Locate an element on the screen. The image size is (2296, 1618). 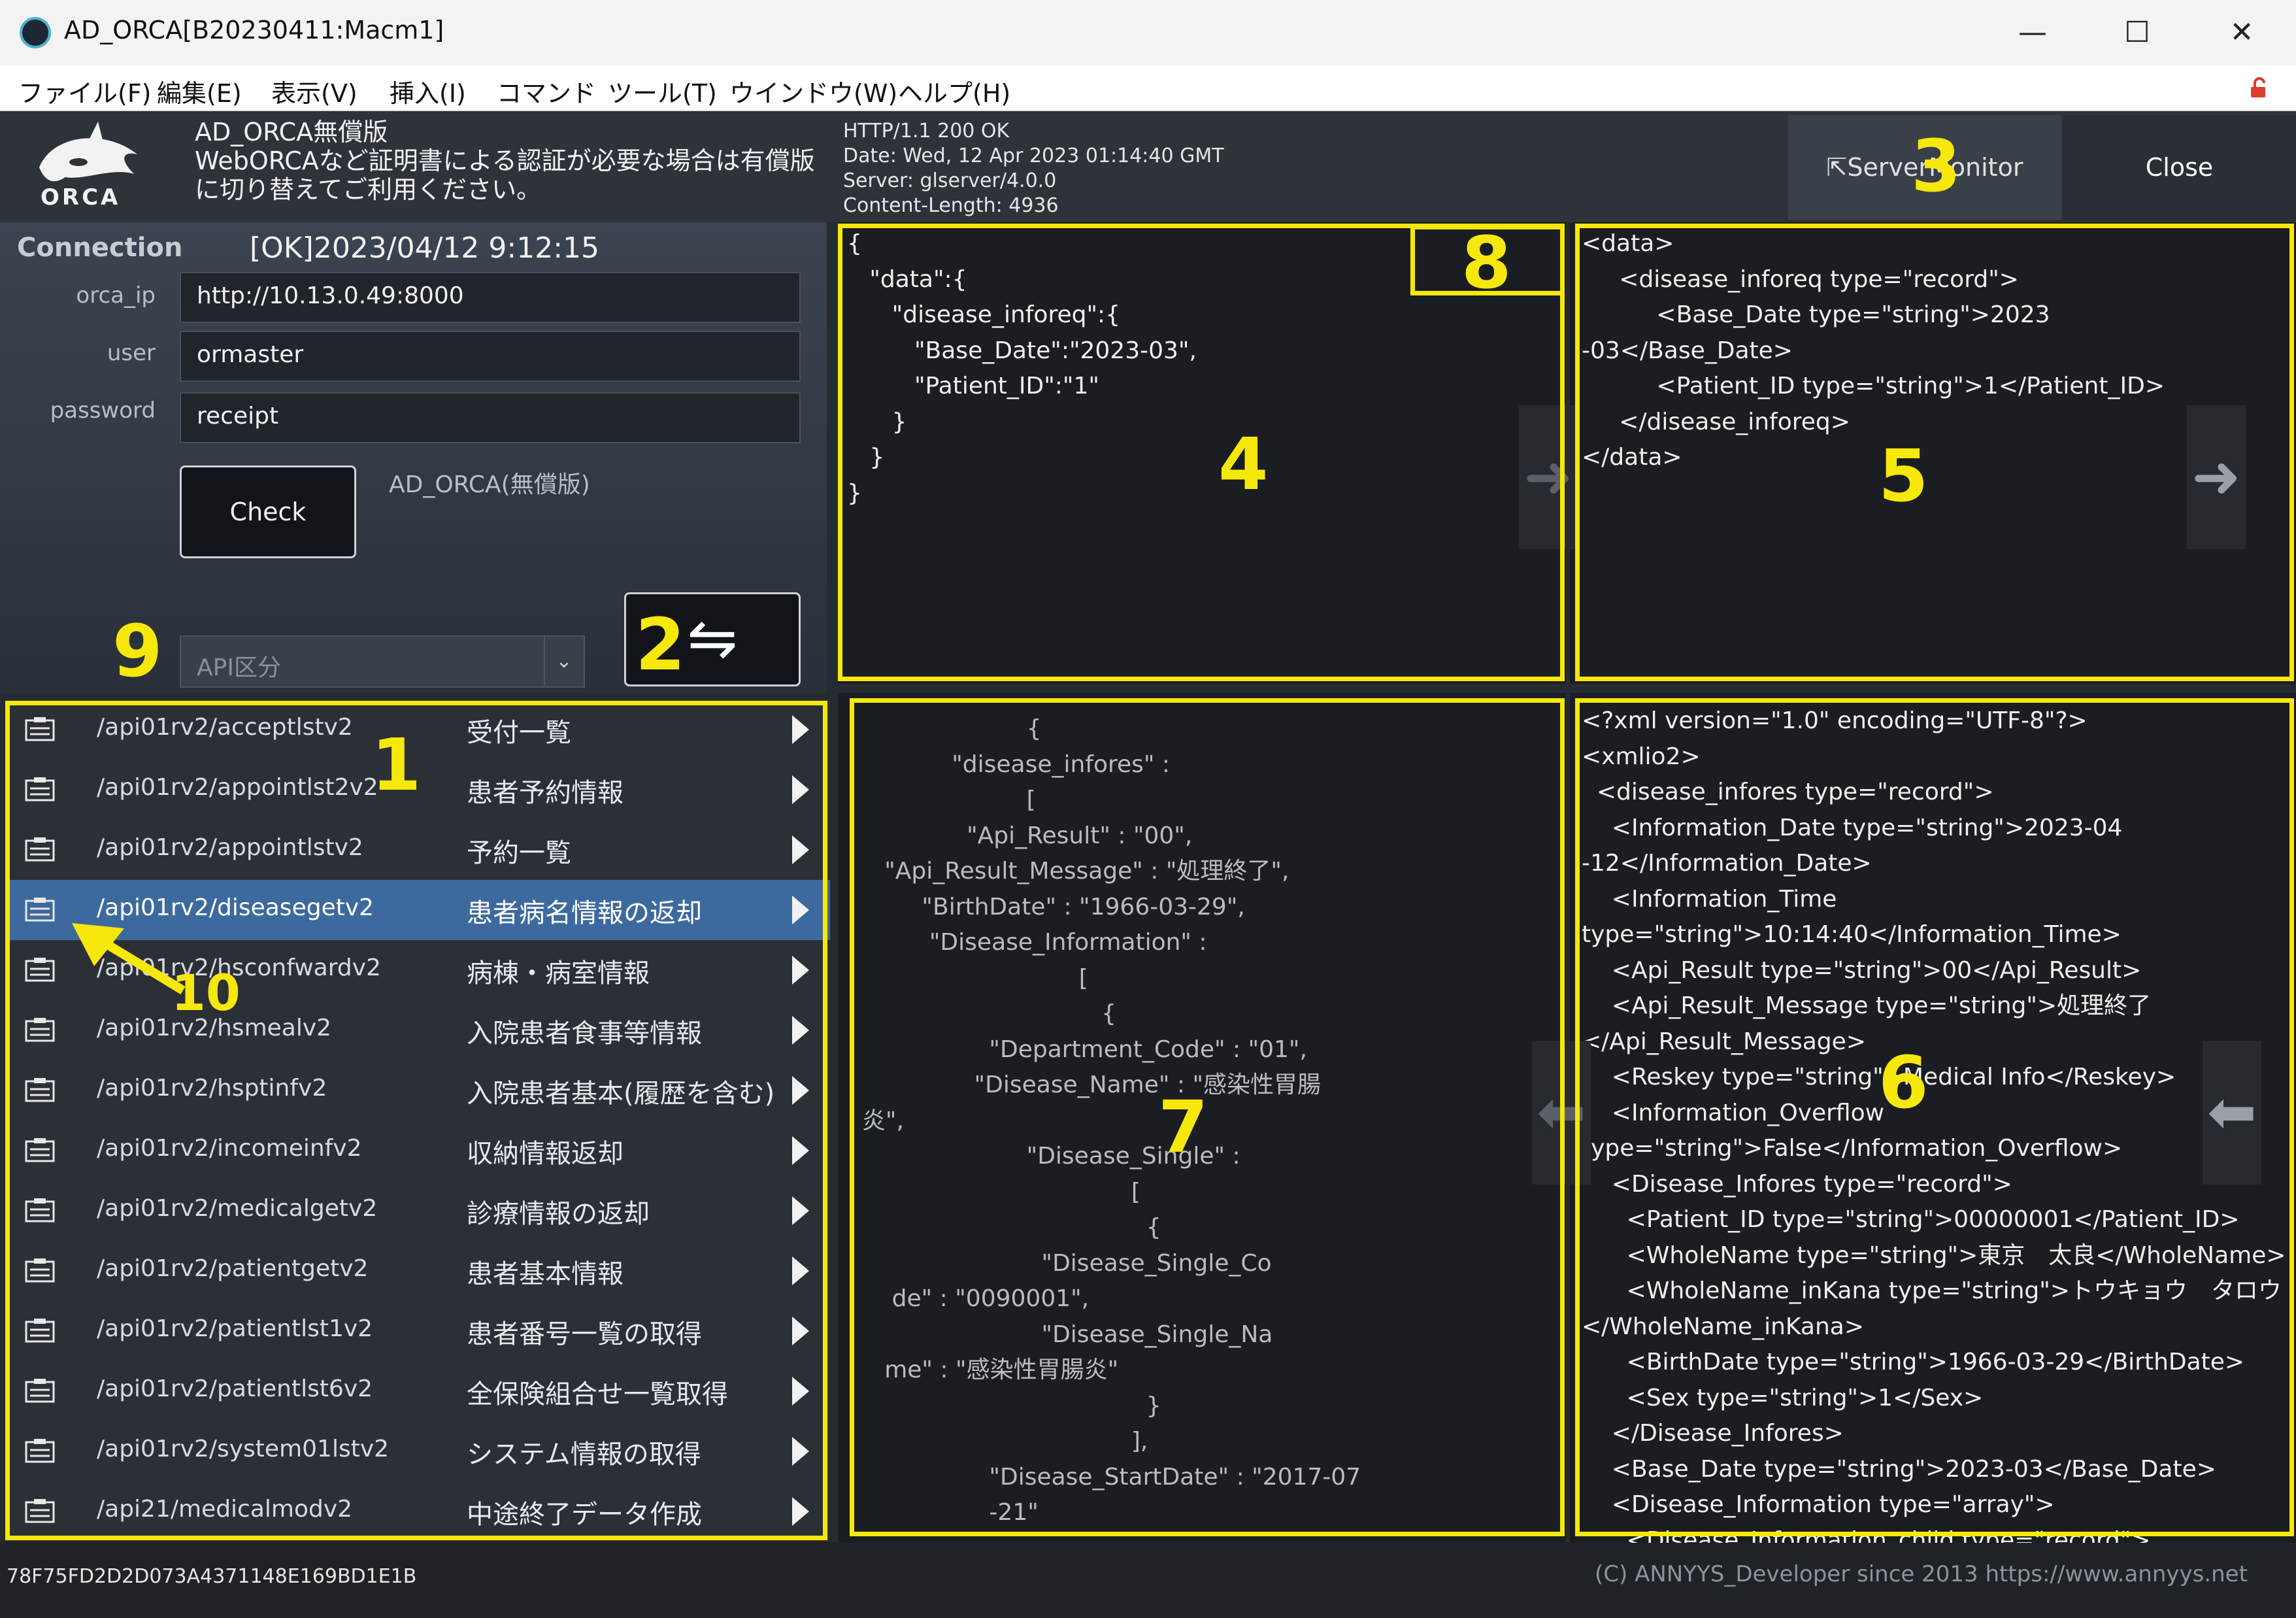
user-input: ormaster is located at coordinates (490, 356).